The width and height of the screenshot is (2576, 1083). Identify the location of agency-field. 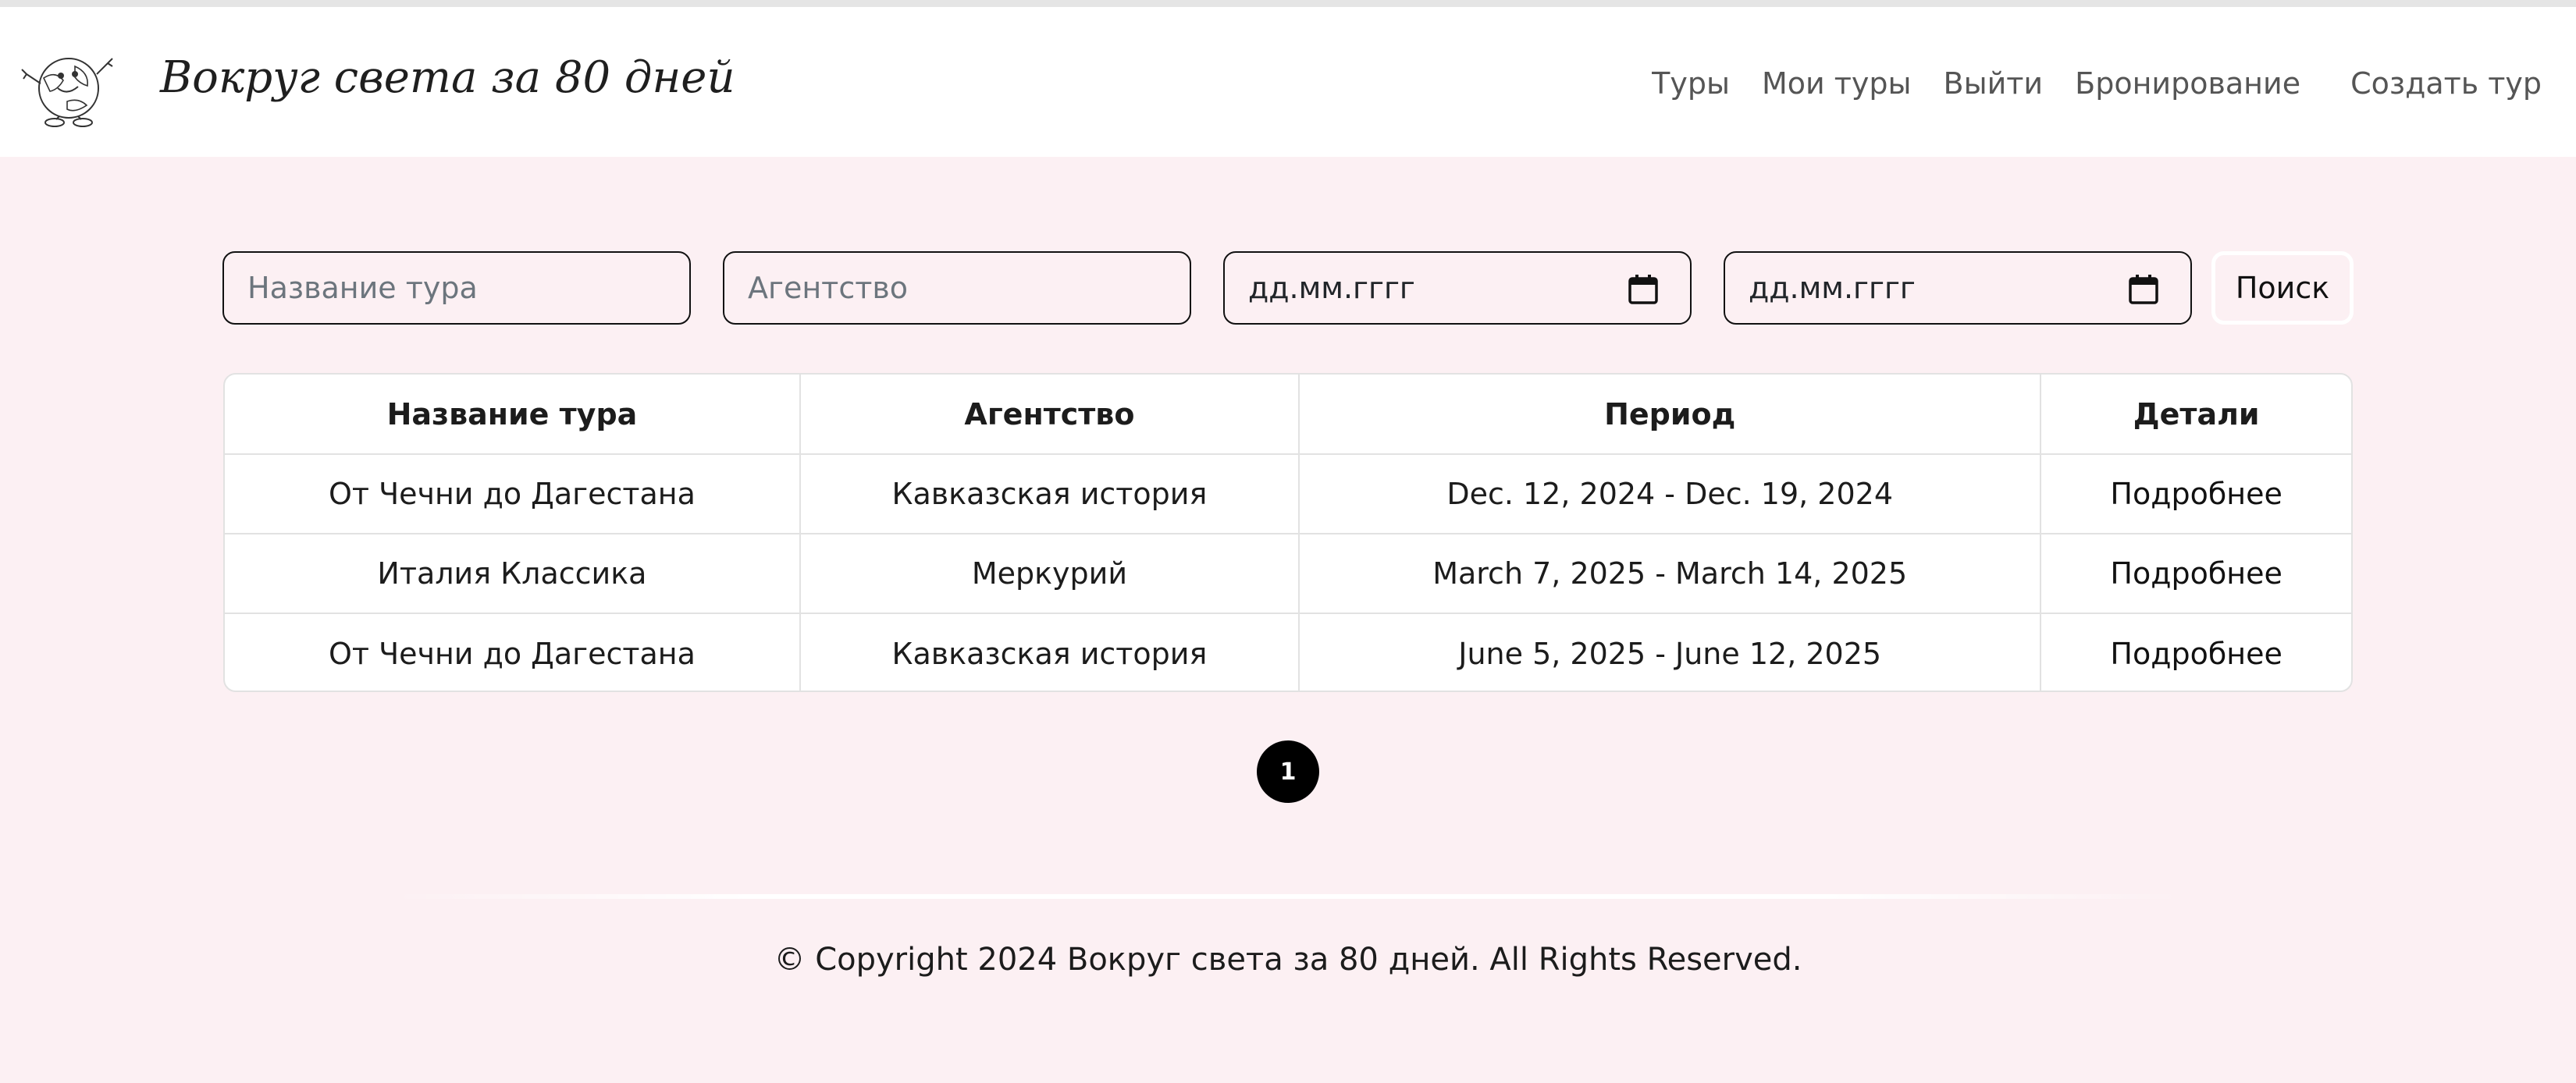
(957, 288).